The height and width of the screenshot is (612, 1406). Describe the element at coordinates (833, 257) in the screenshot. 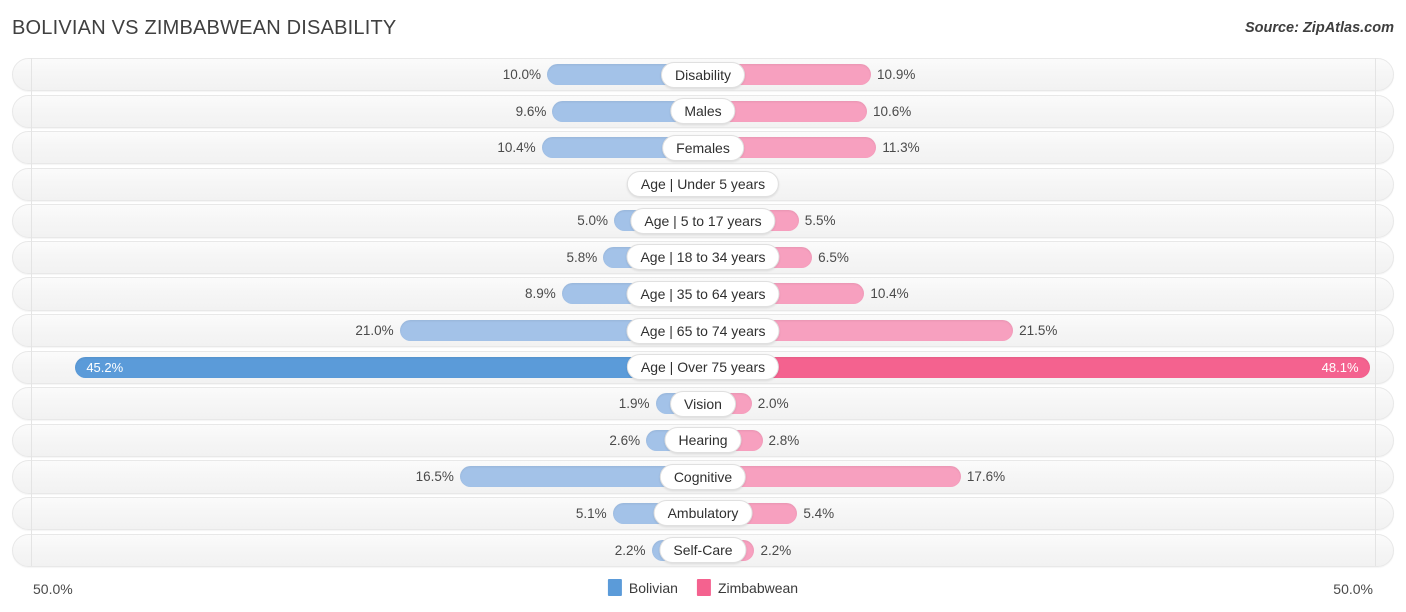

I see `value-label-zimbabwean: 6.5%` at that location.